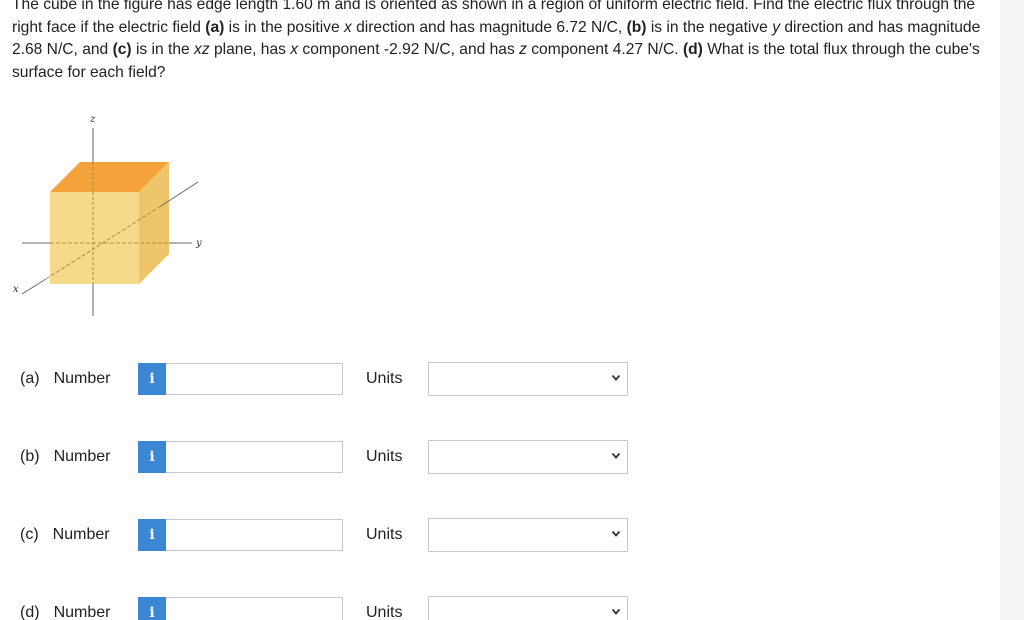 This screenshot has width=1024, height=620. I want to click on question-text-part: component -2.92 N/C, and has, so click(409, 49).